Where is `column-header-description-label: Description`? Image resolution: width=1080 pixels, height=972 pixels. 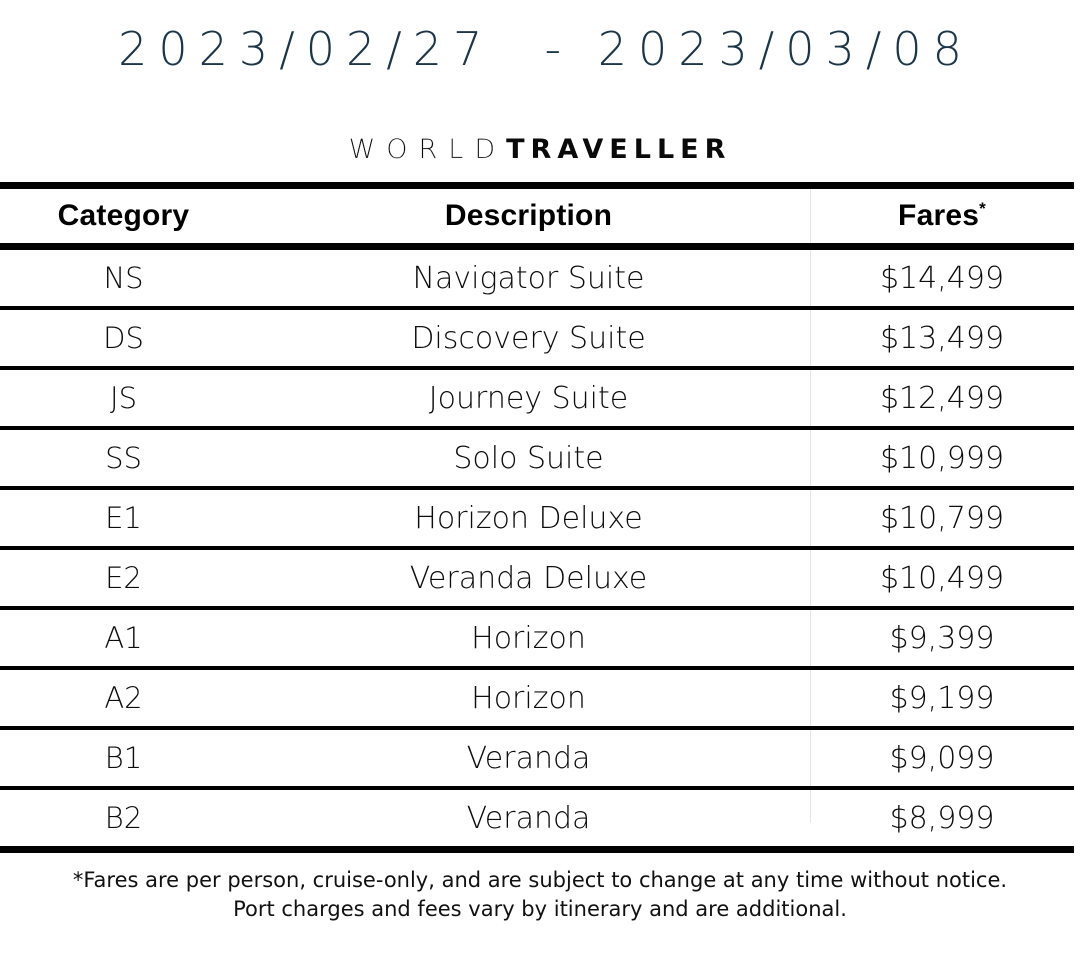
column-header-description-label: Description is located at coordinates (528, 215).